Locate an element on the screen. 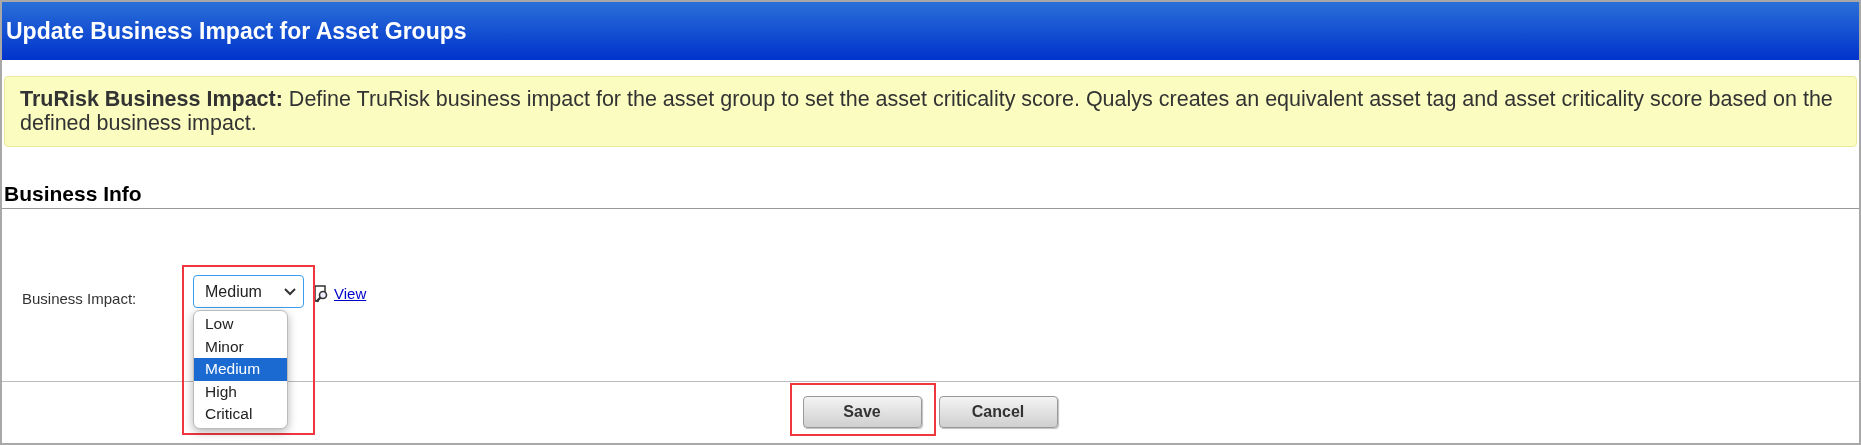 The width and height of the screenshot is (1861, 445). business-impact-select: Medium is located at coordinates (248, 291).